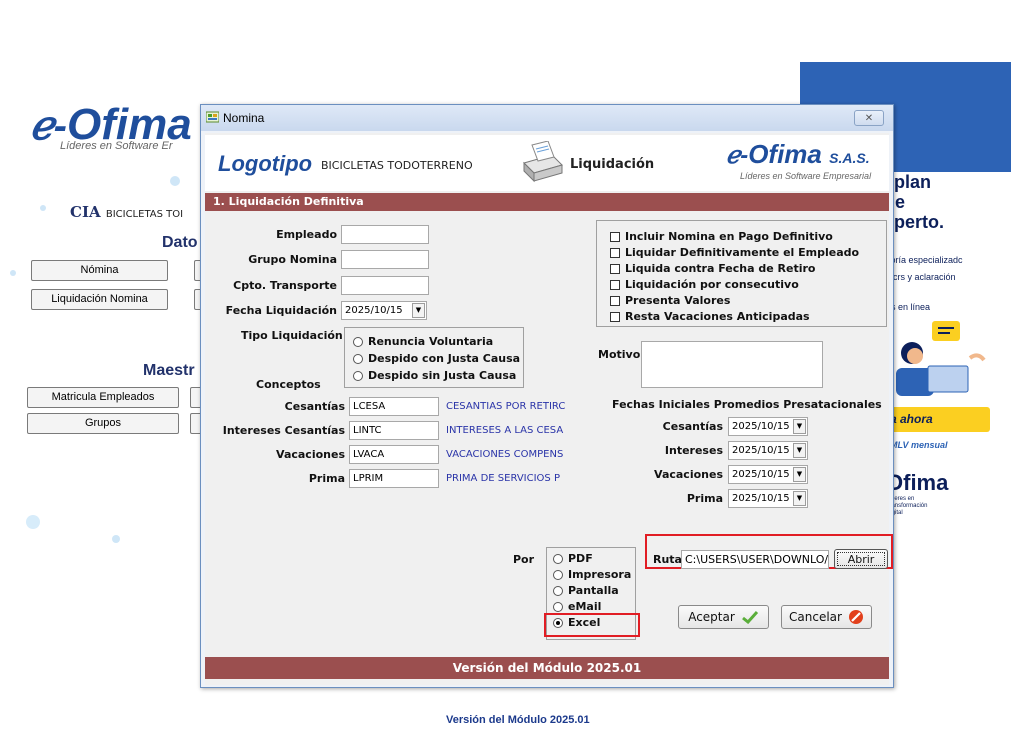  I want to click on fecha-liquidacion-picker: 2025/10/15 ▼, so click(384, 310).